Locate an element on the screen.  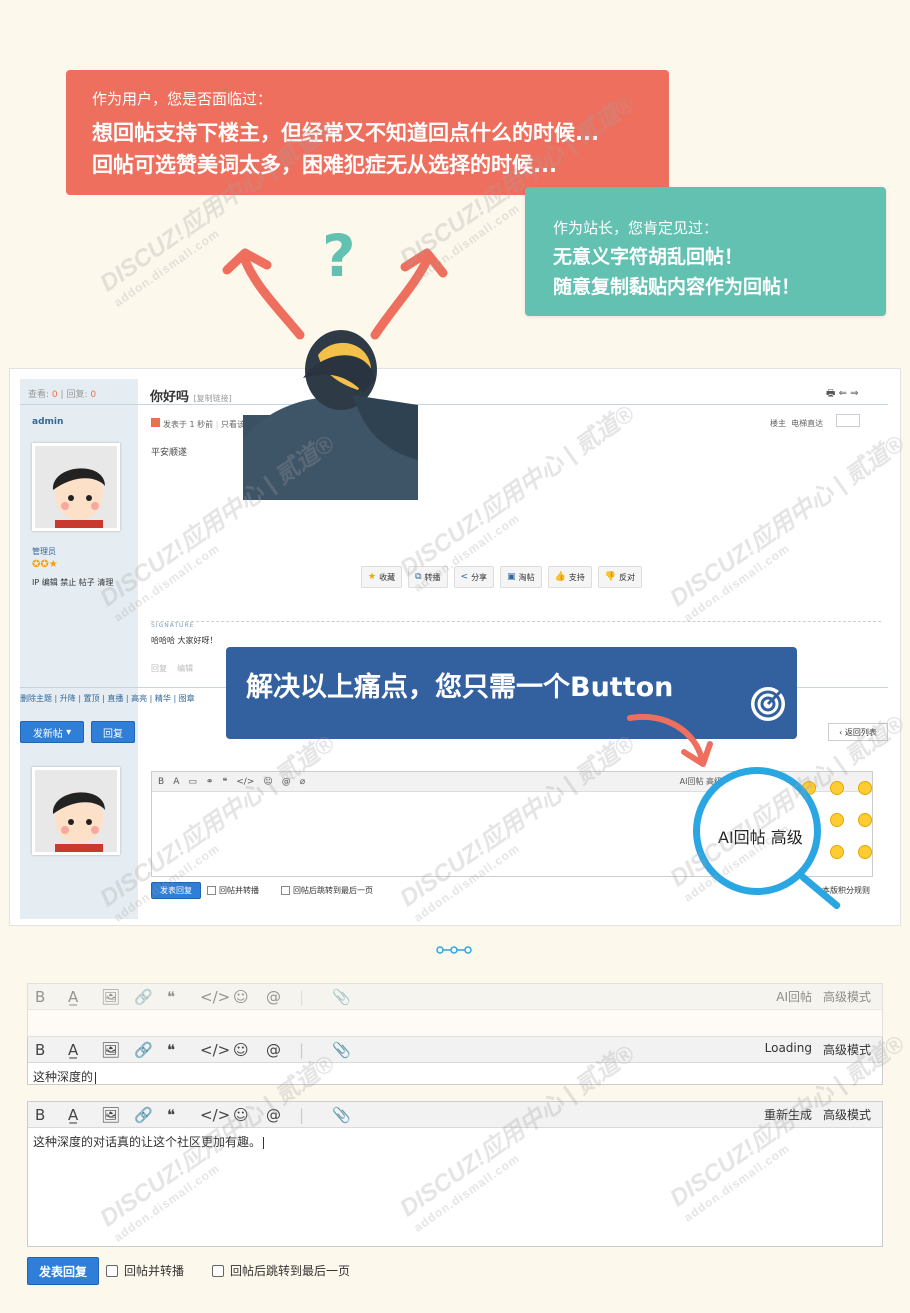
share-button: < 分享 is located at coordinates (474, 577).